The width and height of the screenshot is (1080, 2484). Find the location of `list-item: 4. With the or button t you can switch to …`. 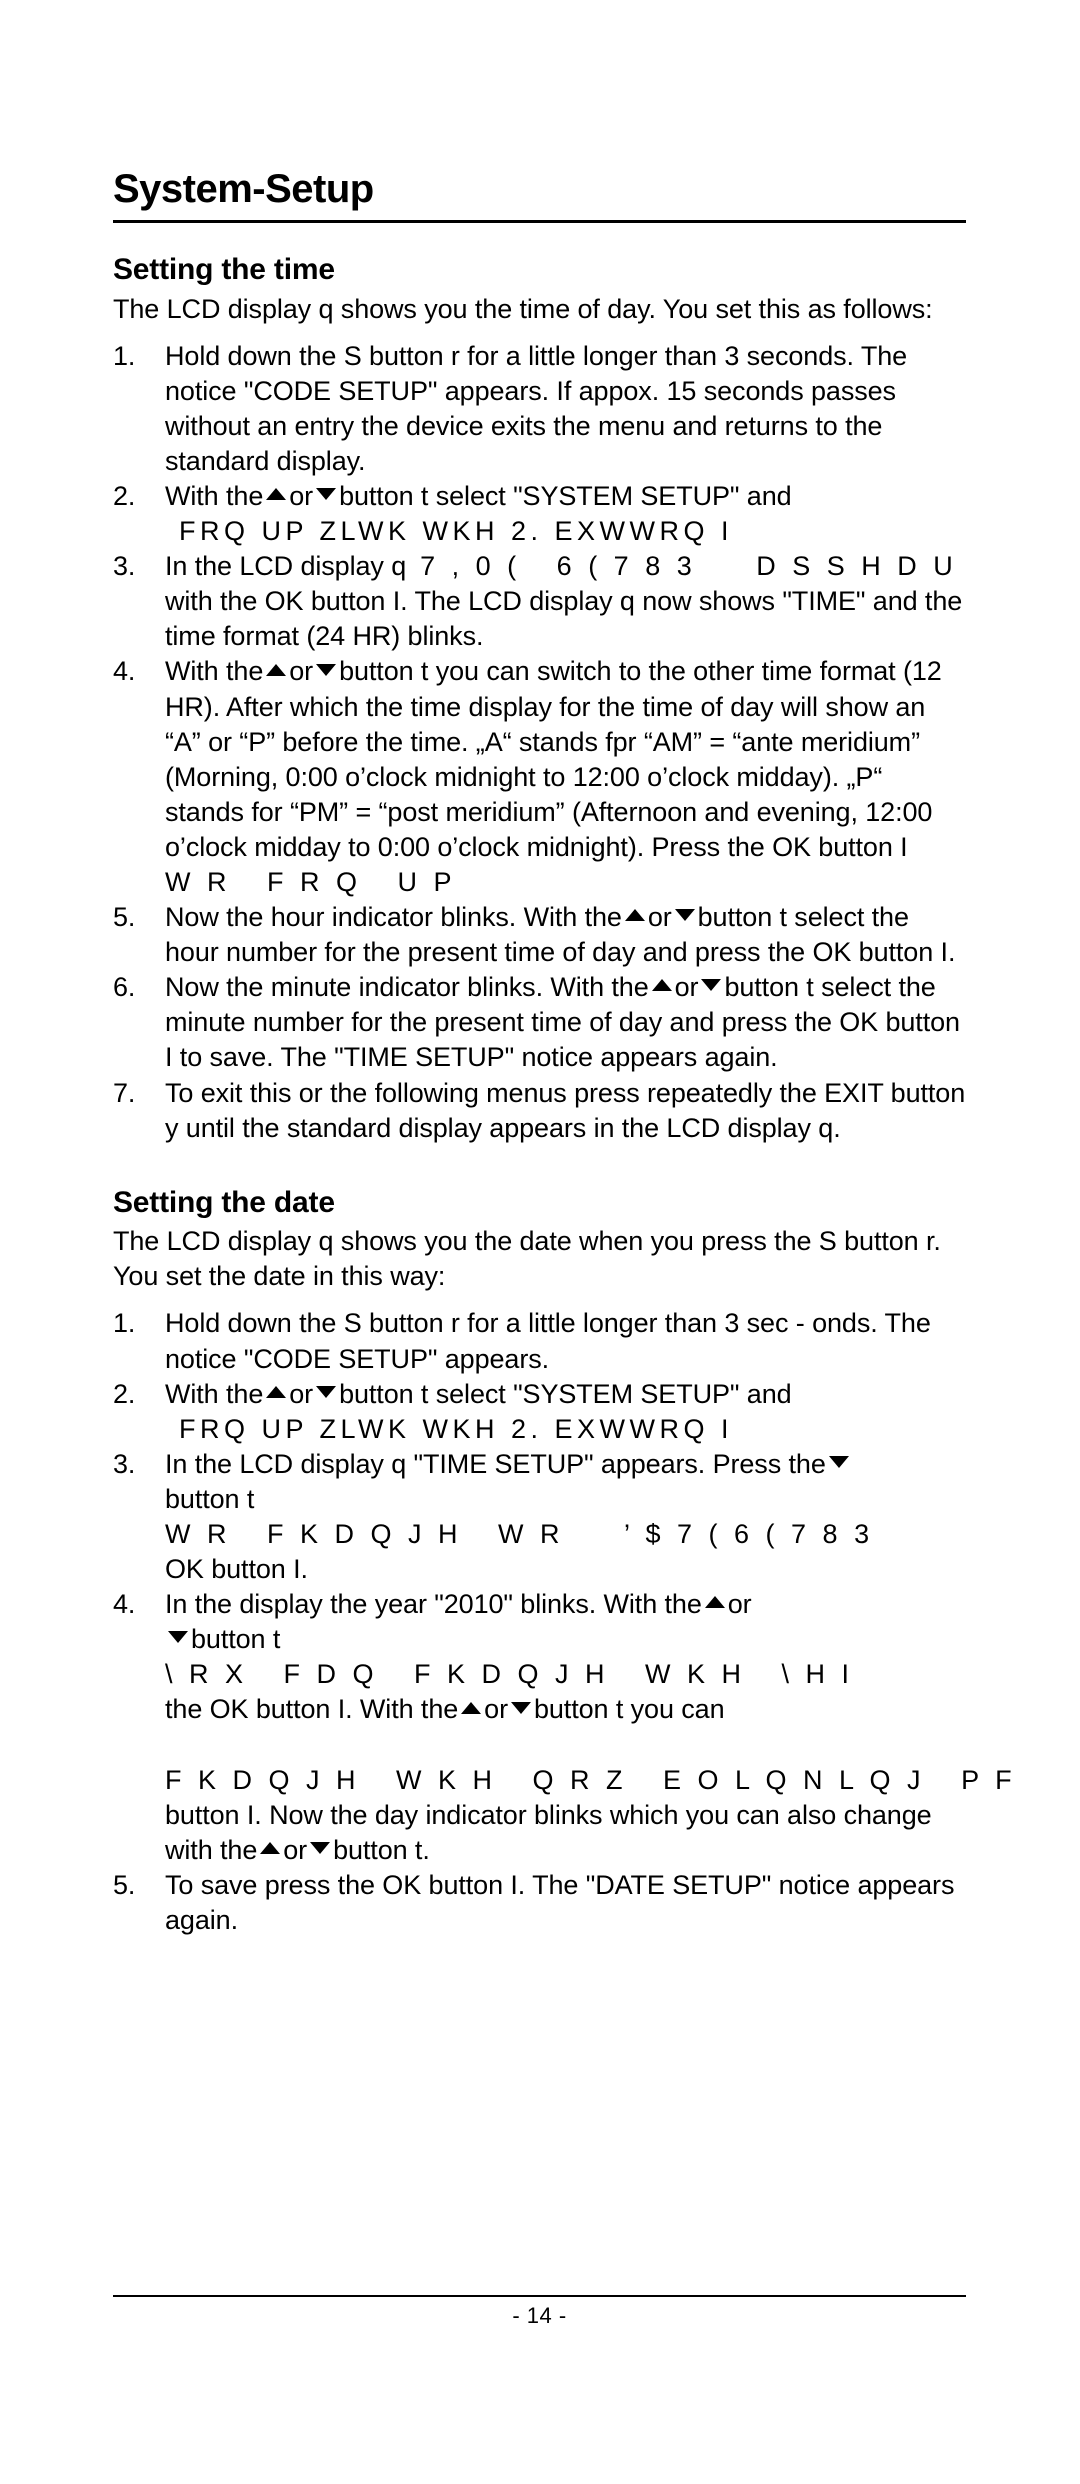

list-item: 4. With the or button t you can switch to … is located at coordinates (539, 777).